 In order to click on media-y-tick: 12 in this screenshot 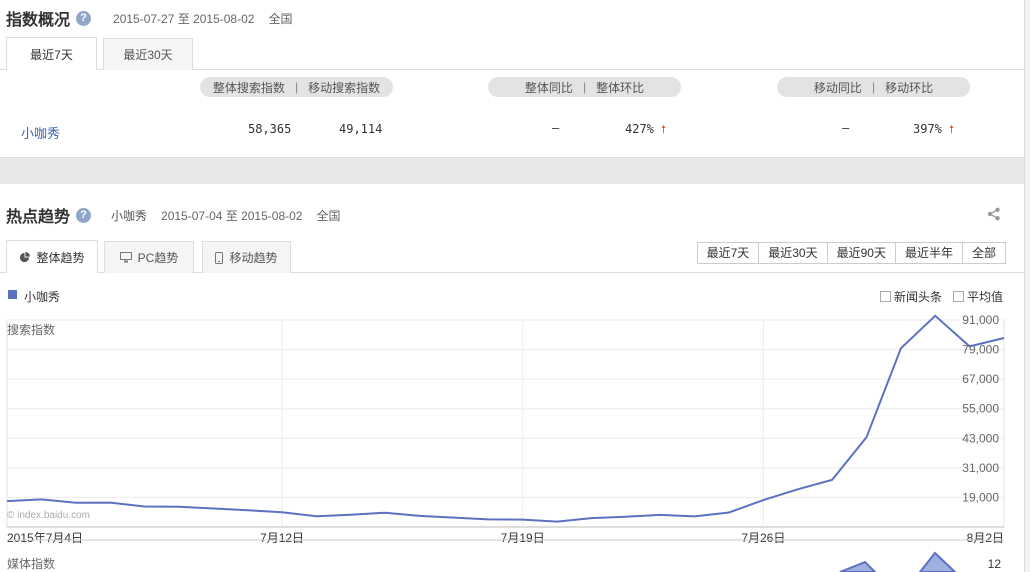, I will do `click(995, 564)`.